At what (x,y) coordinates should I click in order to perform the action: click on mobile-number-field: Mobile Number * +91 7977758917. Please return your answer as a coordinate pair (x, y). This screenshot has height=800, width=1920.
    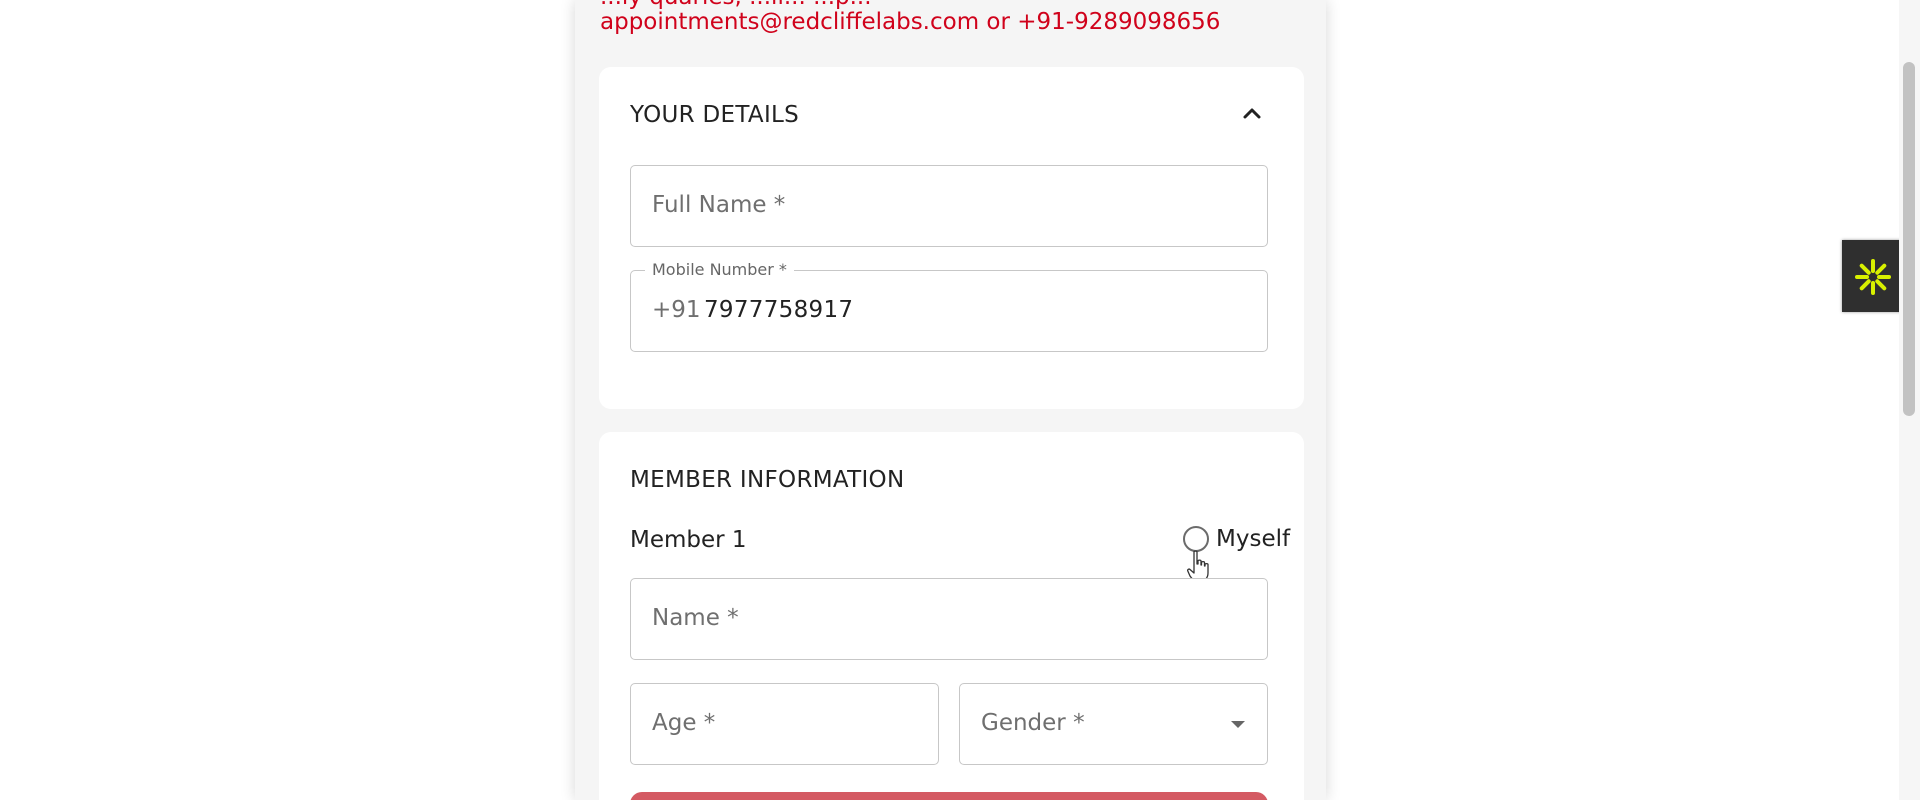
    Looking at the image, I should click on (949, 306).